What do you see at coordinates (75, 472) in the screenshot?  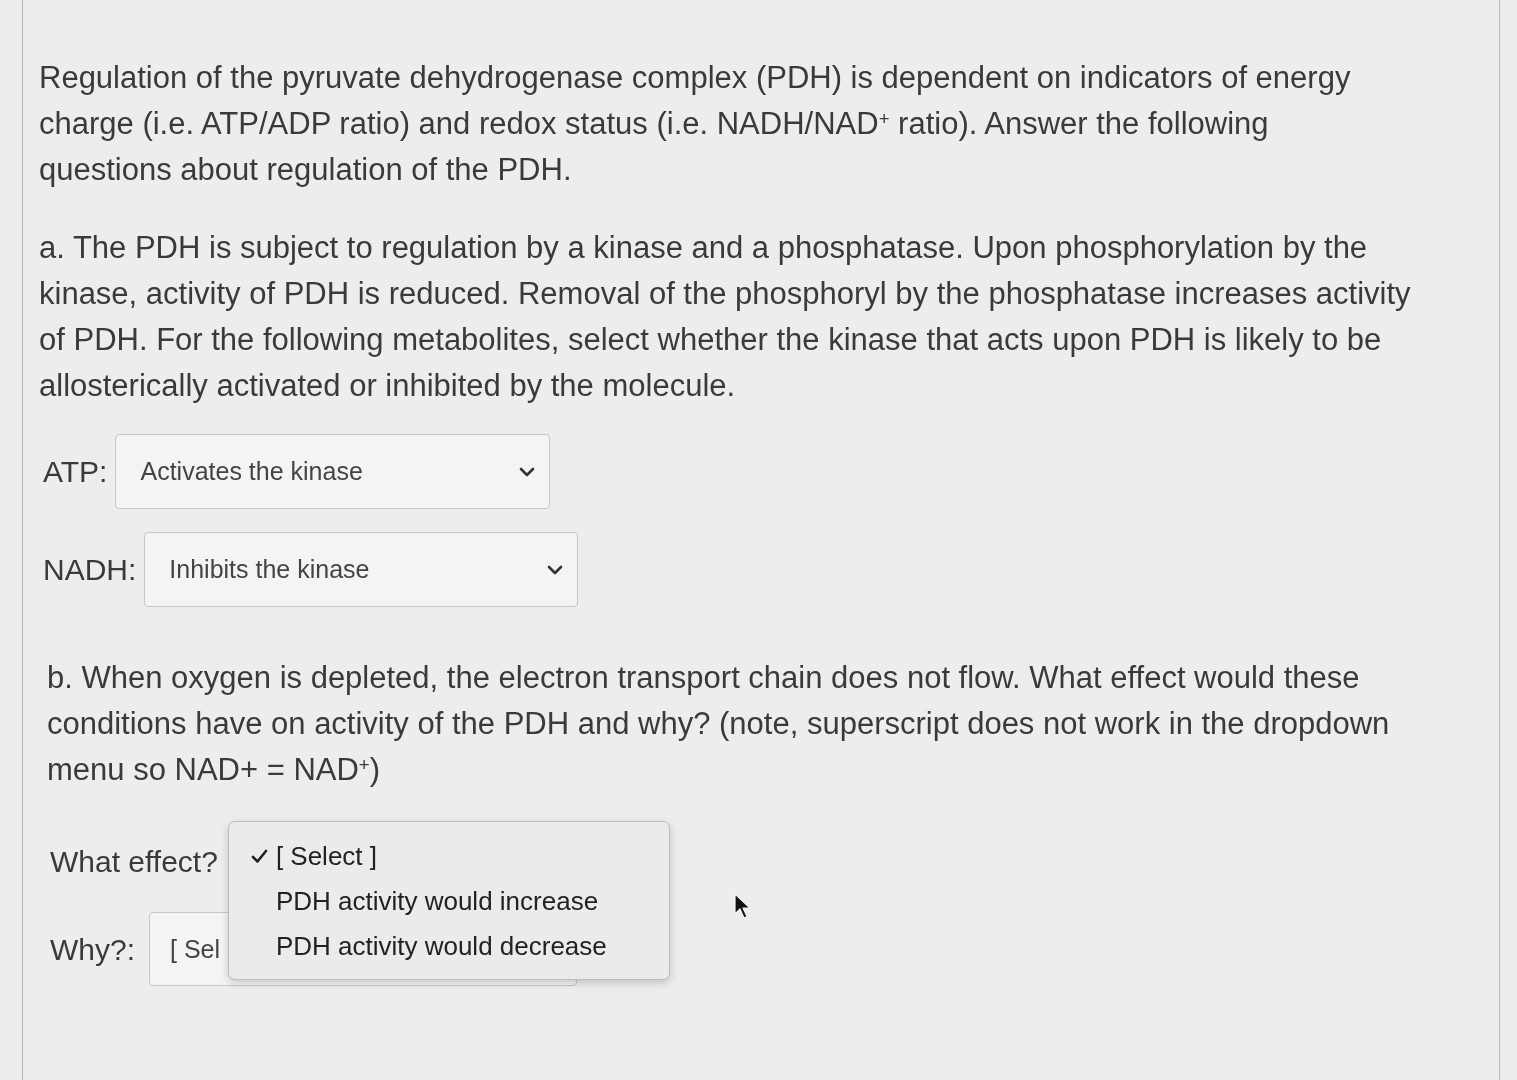 I see `field-label: ATP:` at bounding box center [75, 472].